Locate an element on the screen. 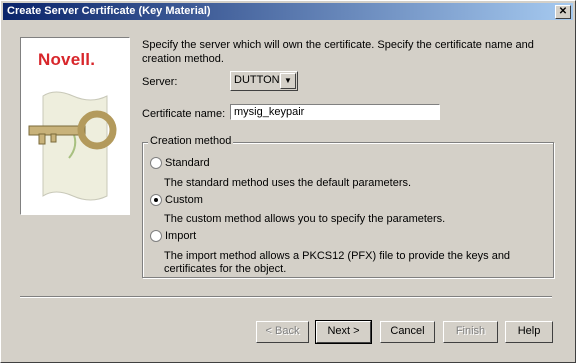 This screenshot has width=576, height=363. window-title: Create Server Certificate (Key Material) is located at coordinates (109, 11).